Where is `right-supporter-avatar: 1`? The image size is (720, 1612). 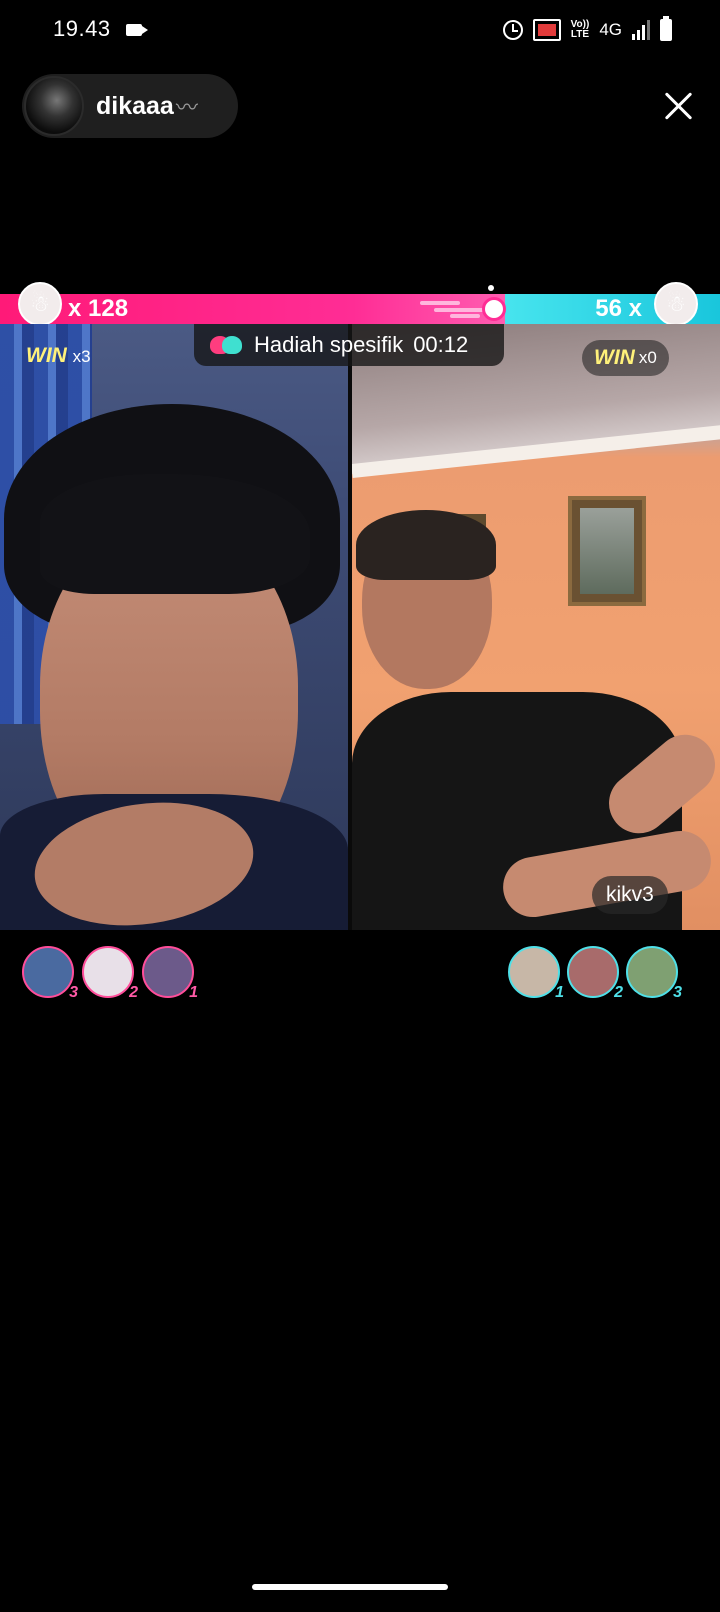
right-supporter-avatar: 1 is located at coordinates (536, 973).